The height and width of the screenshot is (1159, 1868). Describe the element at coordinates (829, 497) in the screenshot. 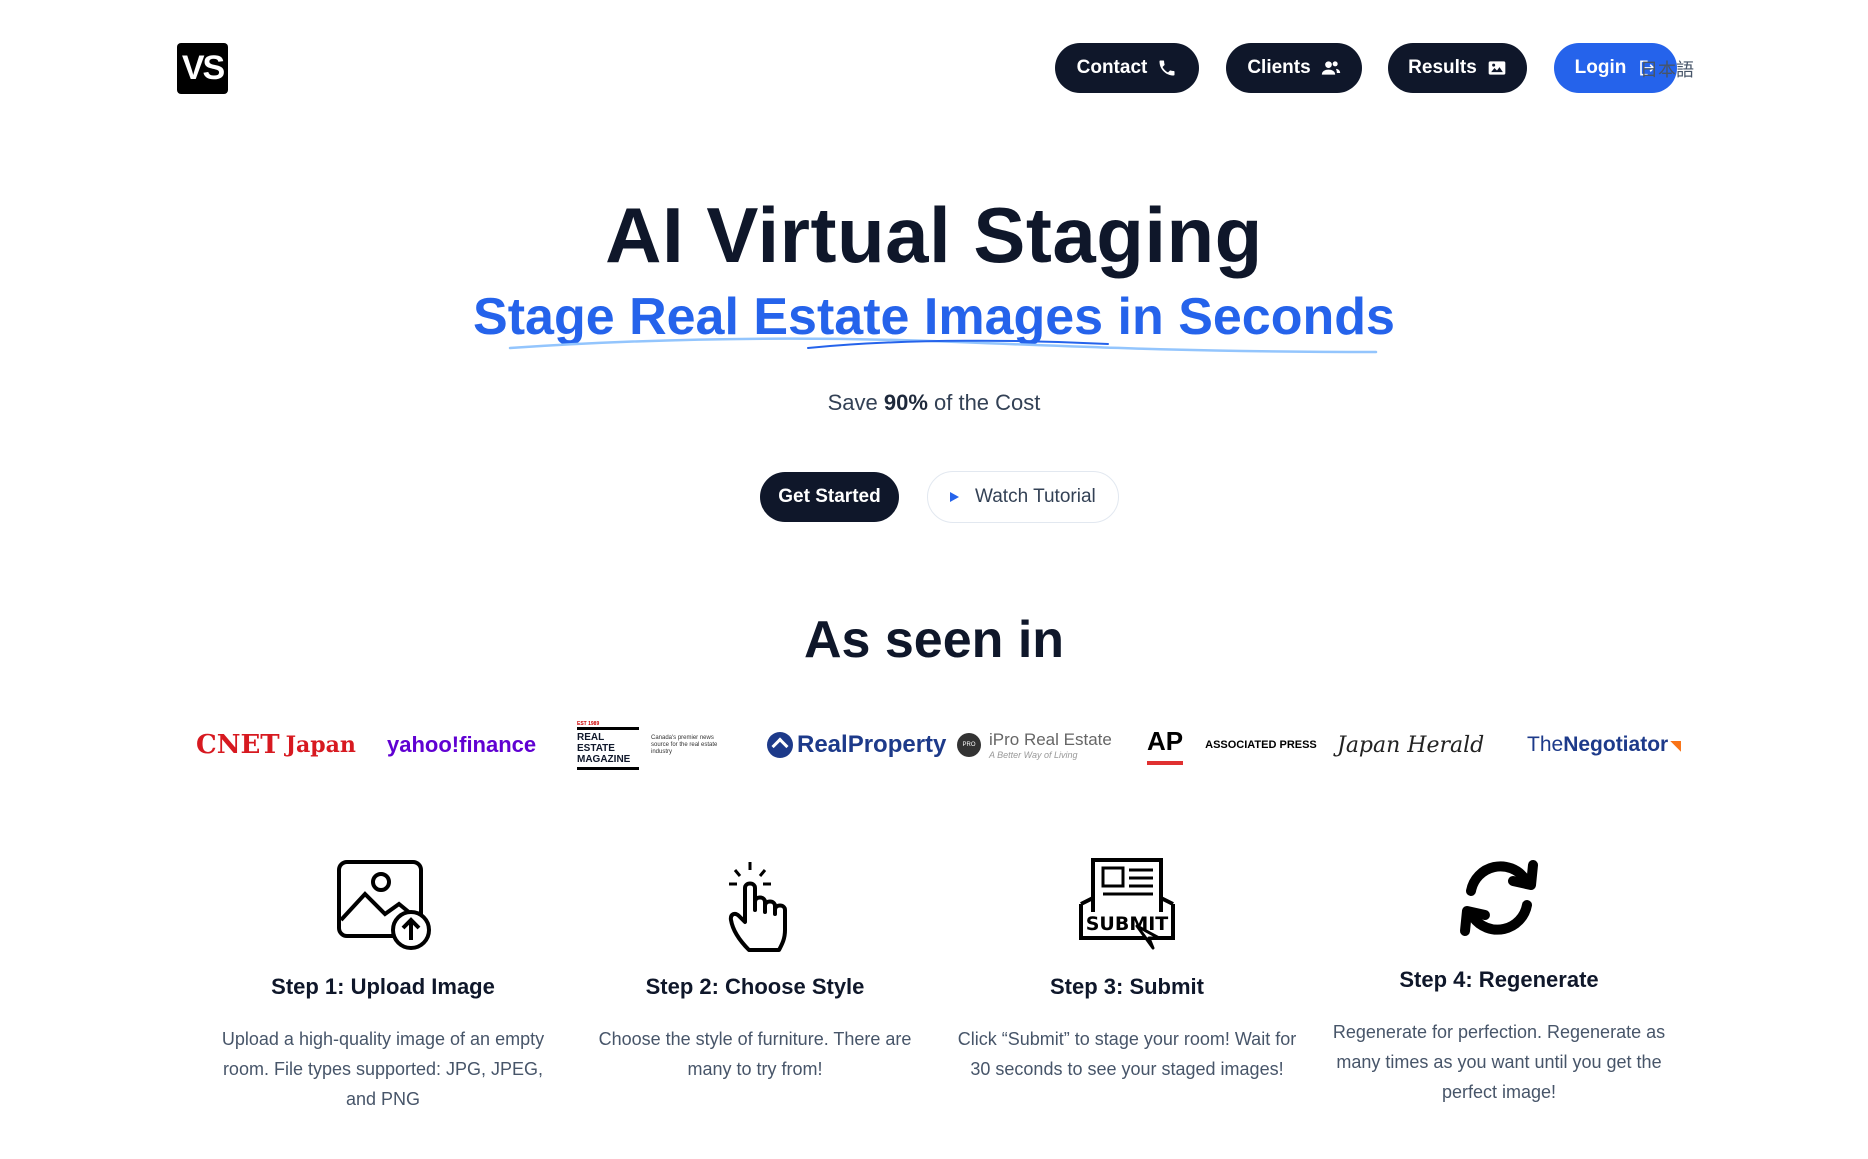

I see `get-started-button: Get Started` at that location.